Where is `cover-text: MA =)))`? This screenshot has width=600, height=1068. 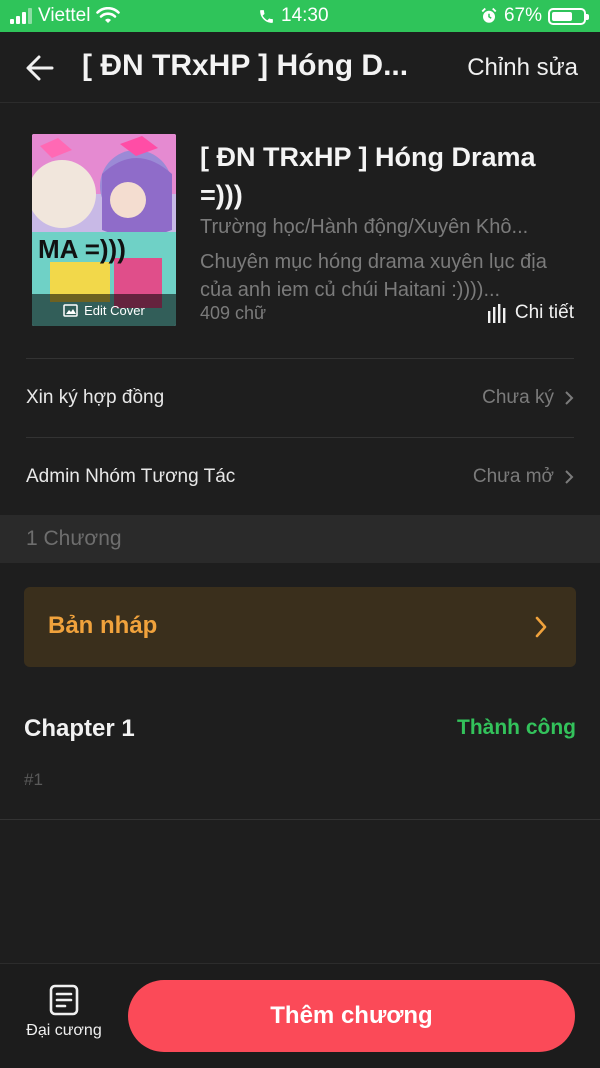 cover-text: MA =))) is located at coordinates (82, 249).